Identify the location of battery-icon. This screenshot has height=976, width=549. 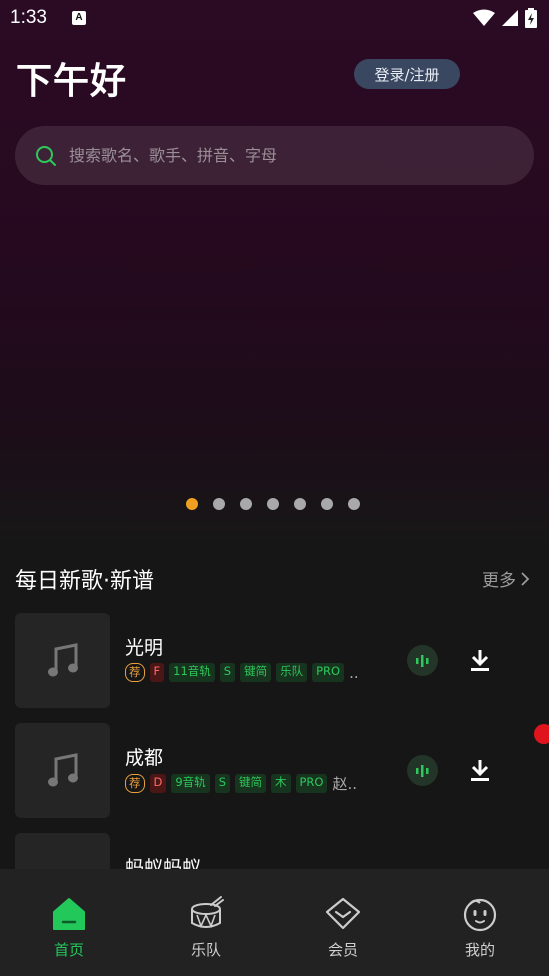
(531, 18).